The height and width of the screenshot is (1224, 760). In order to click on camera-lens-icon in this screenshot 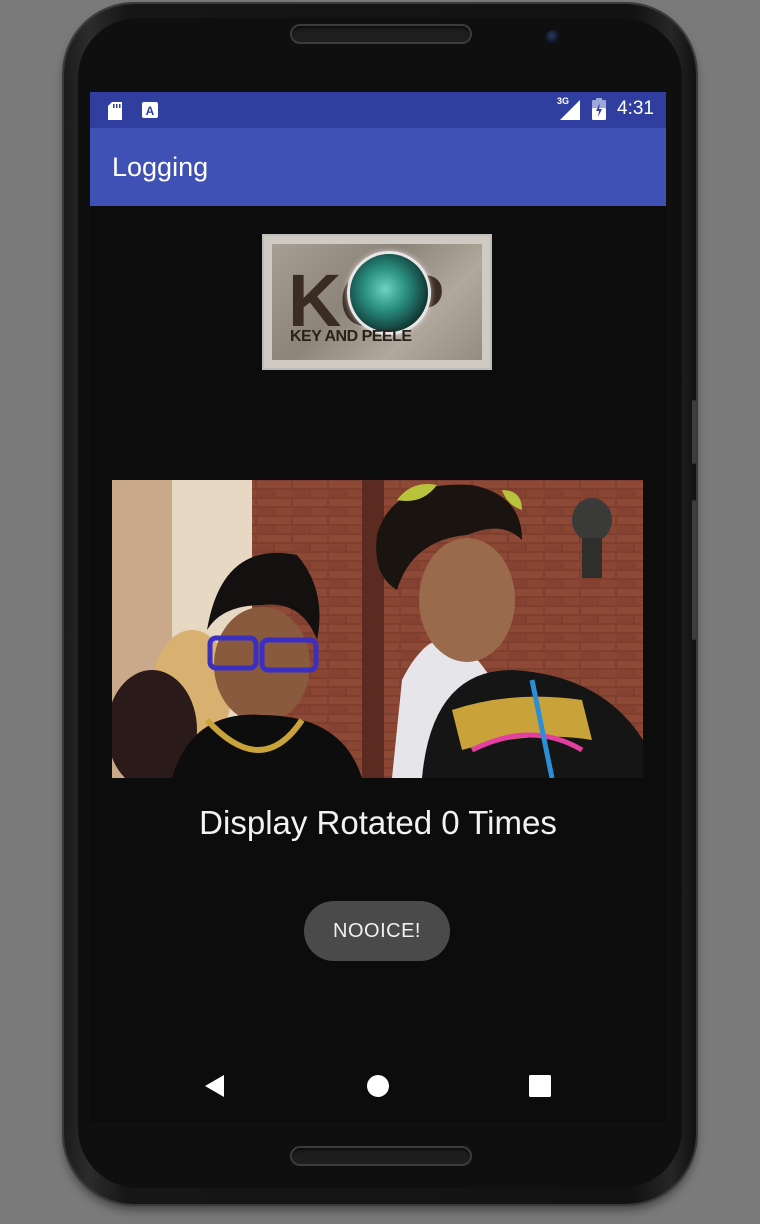, I will do `click(389, 293)`.